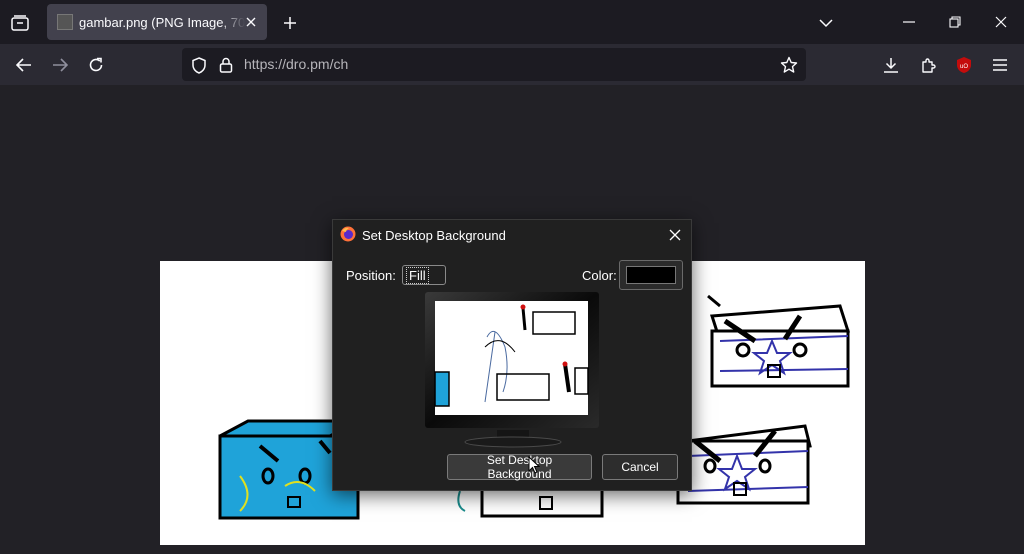 This screenshot has height=554, width=1024. I want to click on tab-strip: gambar.png (PNG Image, 705 × 284 pixels), so click(512, 22).